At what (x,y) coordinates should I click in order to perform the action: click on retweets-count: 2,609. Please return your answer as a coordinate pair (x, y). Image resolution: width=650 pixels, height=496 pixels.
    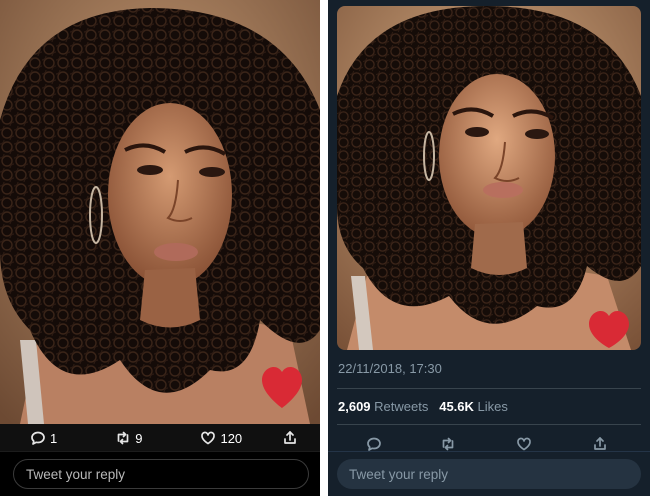
    Looking at the image, I should click on (354, 406).